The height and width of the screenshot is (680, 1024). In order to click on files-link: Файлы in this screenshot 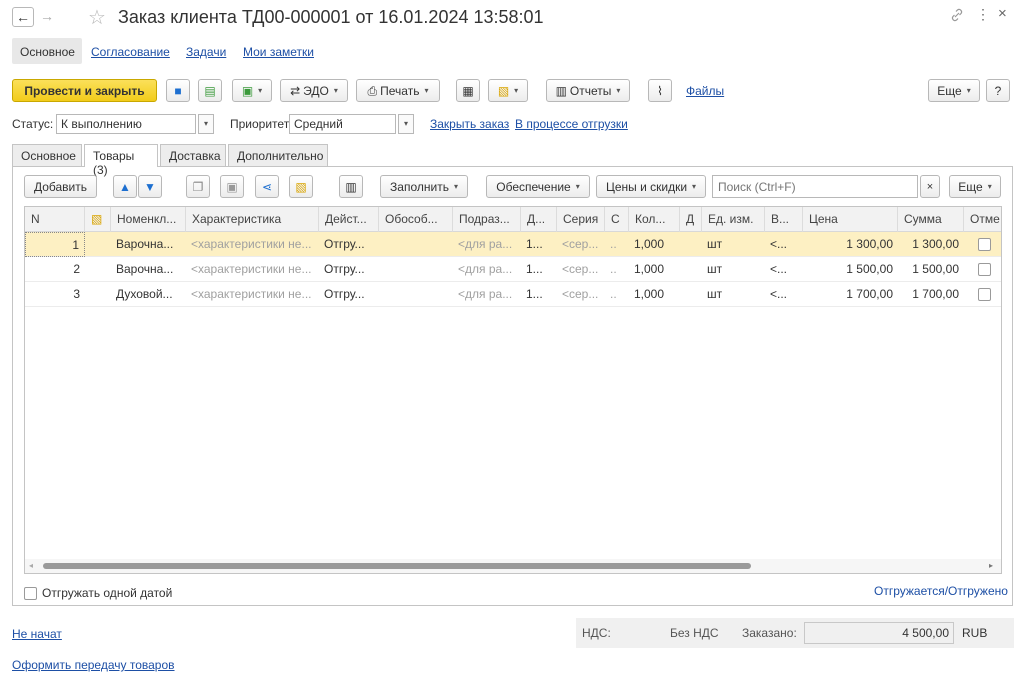, I will do `click(705, 91)`.